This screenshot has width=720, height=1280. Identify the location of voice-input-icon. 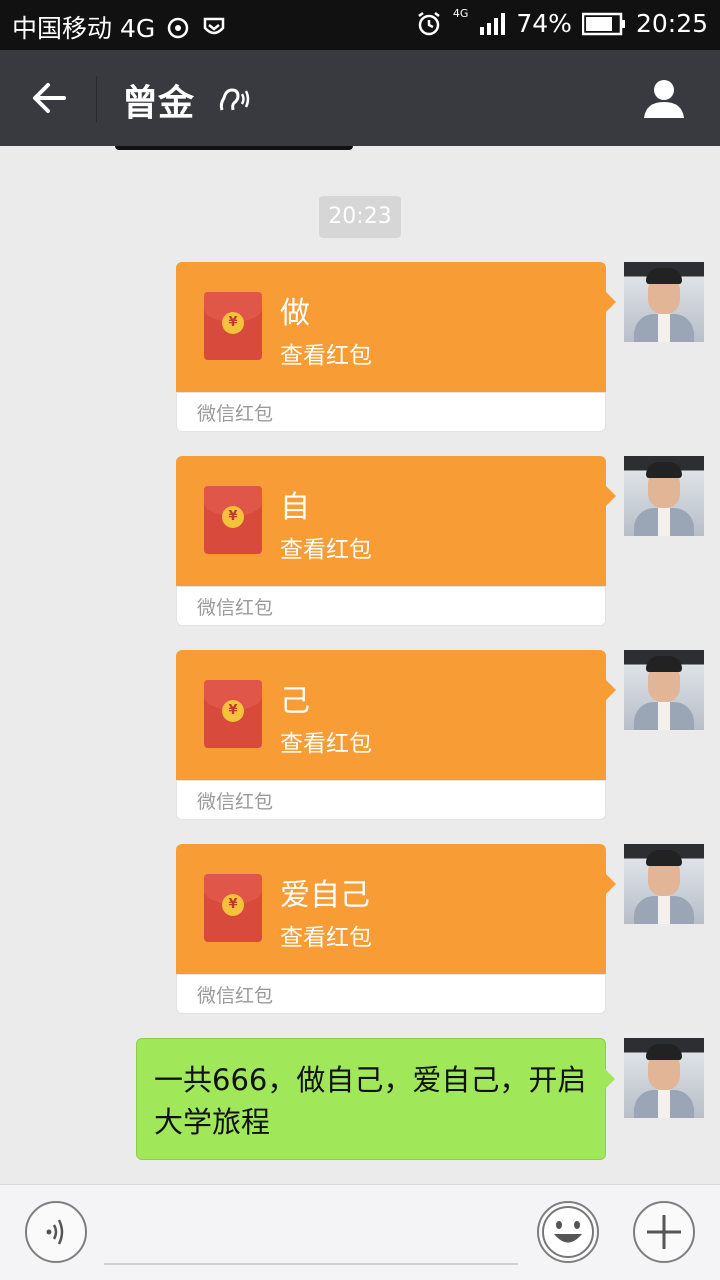
(55, 1232).